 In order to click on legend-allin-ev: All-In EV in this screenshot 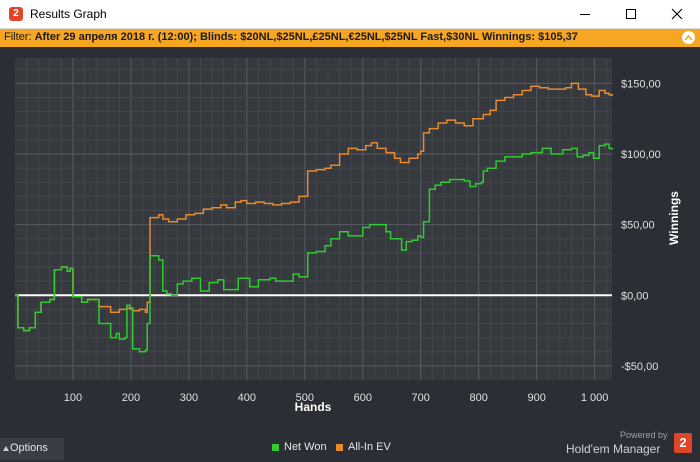, I will do `click(363, 447)`.